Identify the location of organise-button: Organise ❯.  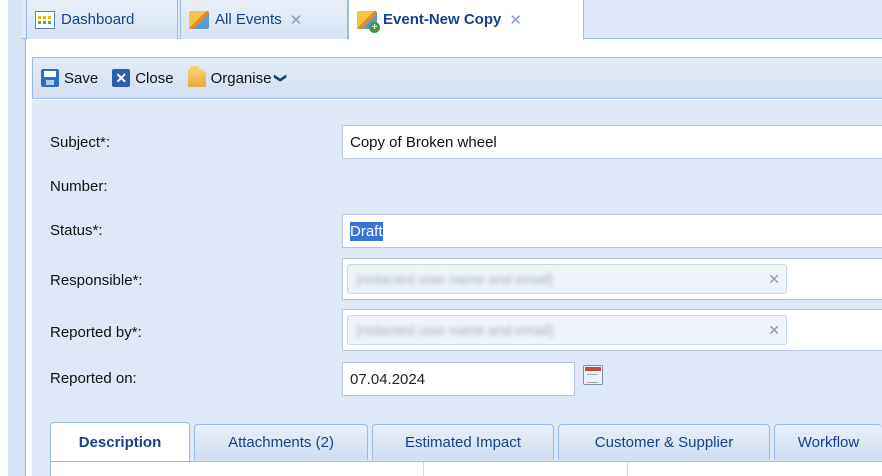
(238, 76).